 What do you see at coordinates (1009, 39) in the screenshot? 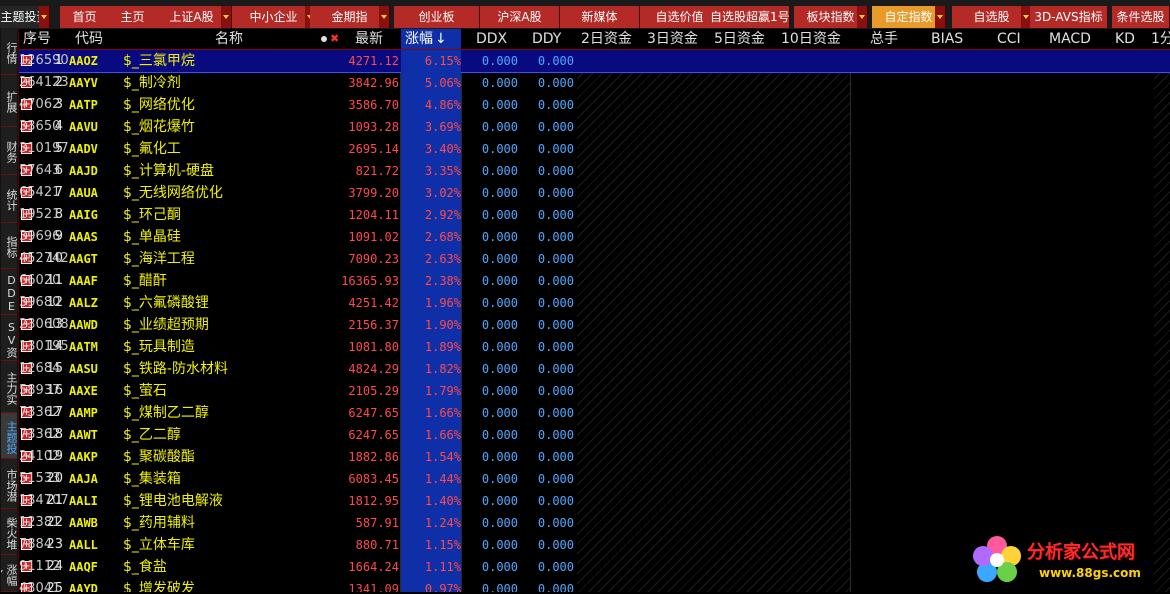
I see `col-cci-header: CCI` at bounding box center [1009, 39].